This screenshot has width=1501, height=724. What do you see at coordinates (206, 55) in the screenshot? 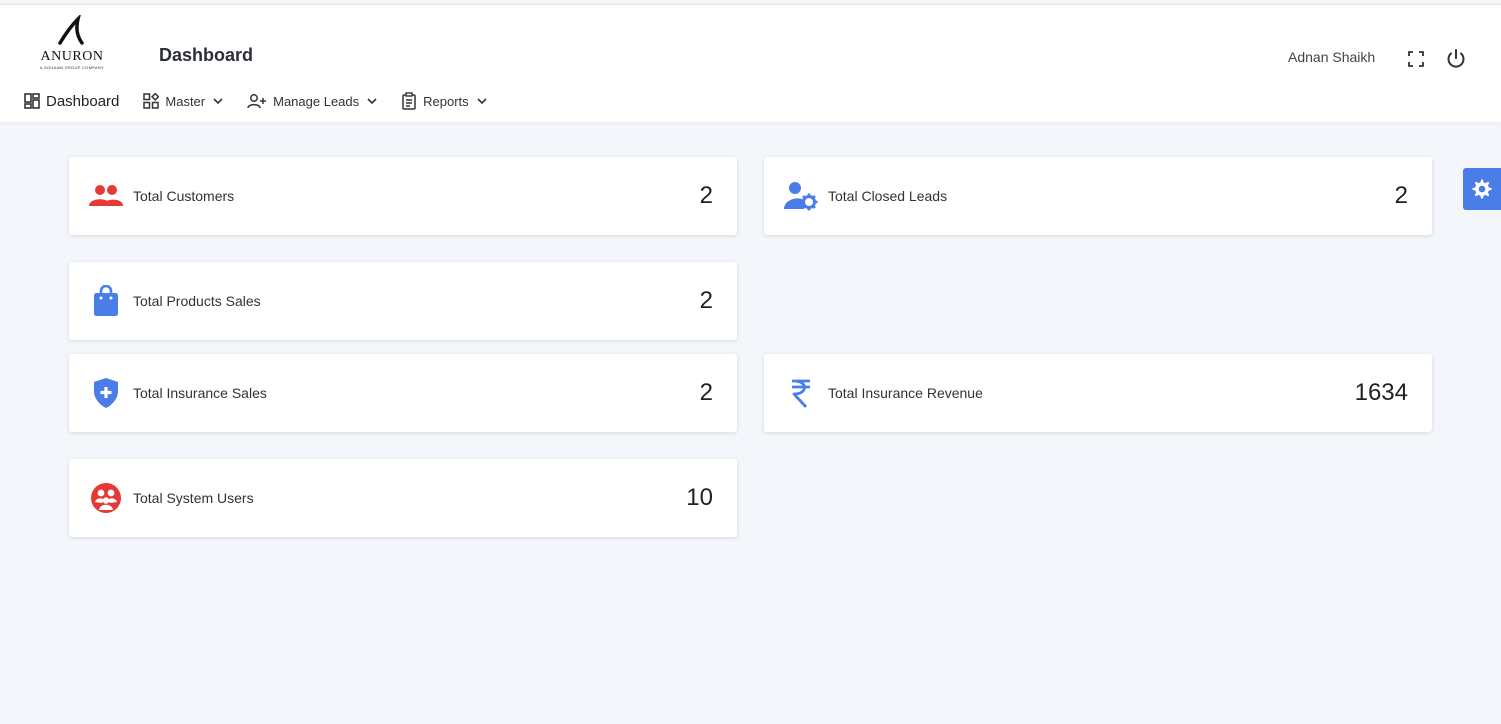
I see `page-title: Dashboard` at bounding box center [206, 55].